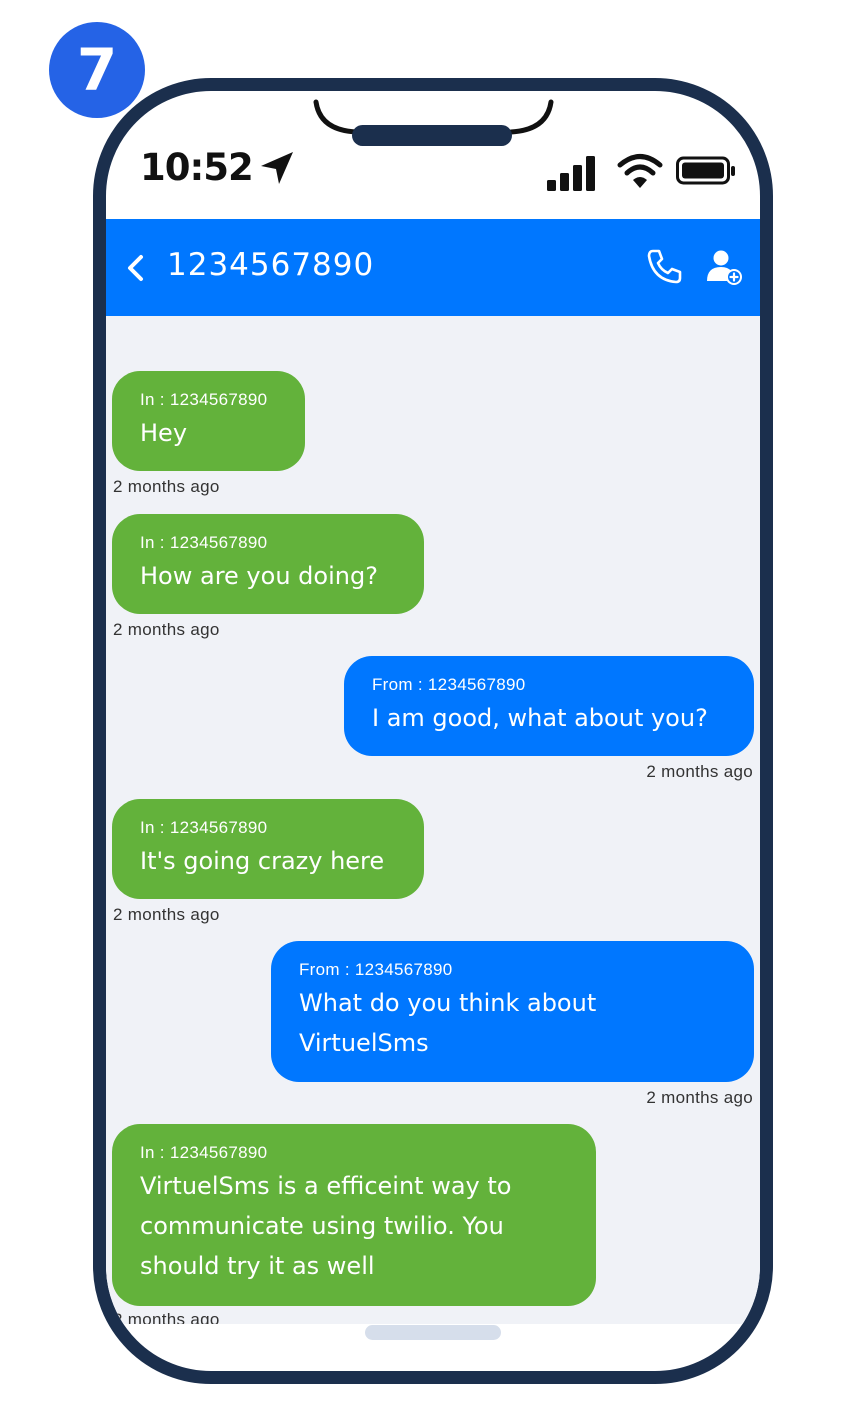  What do you see at coordinates (97, 70) in the screenshot?
I see `step-number-badge: 7` at bounding box center [97, 70].